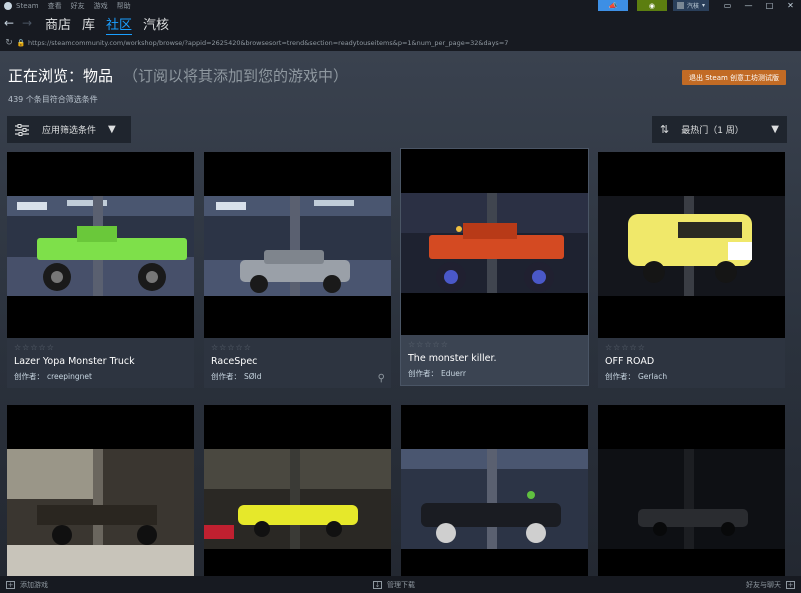  I want to click on announcements-button: 📣, so click(612, 5).